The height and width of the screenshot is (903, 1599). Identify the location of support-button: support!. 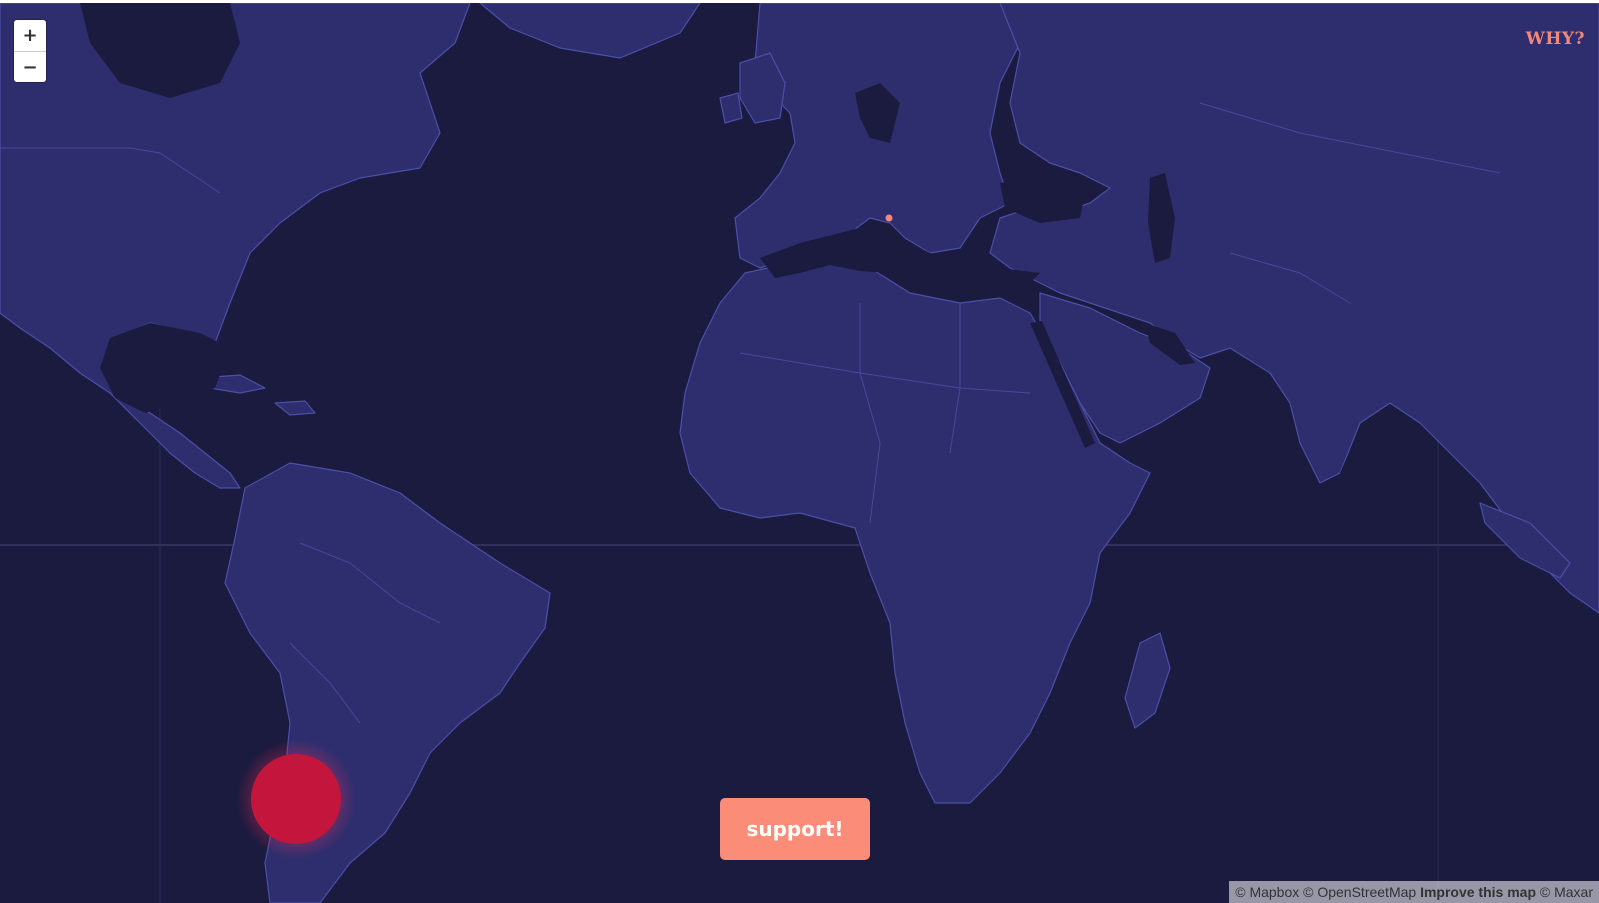
(795, 829).